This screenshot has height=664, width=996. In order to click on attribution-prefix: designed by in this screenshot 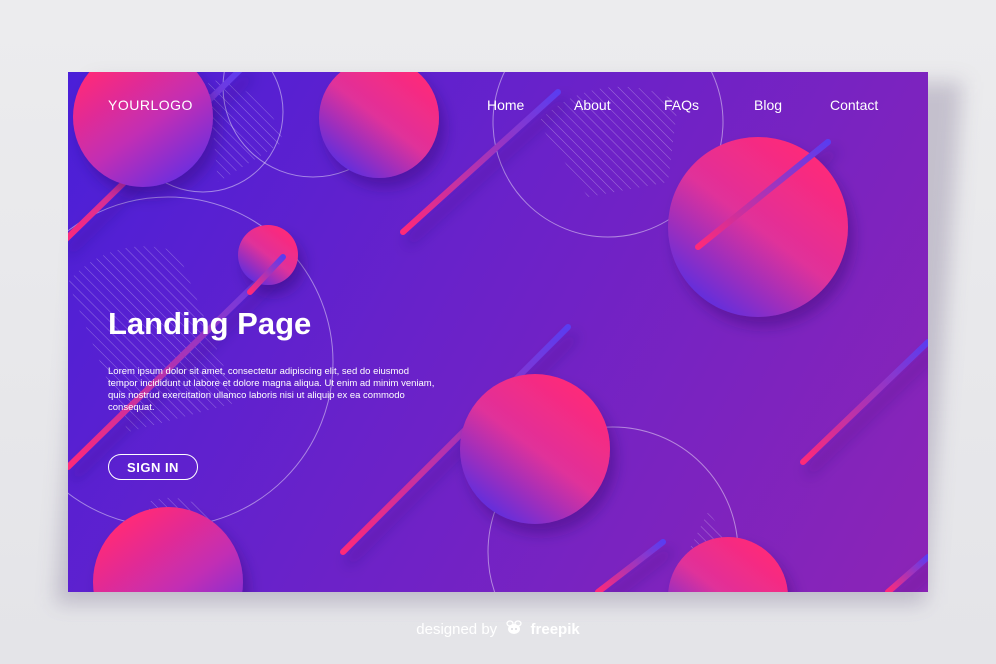, I will do `click(457, 629)`.